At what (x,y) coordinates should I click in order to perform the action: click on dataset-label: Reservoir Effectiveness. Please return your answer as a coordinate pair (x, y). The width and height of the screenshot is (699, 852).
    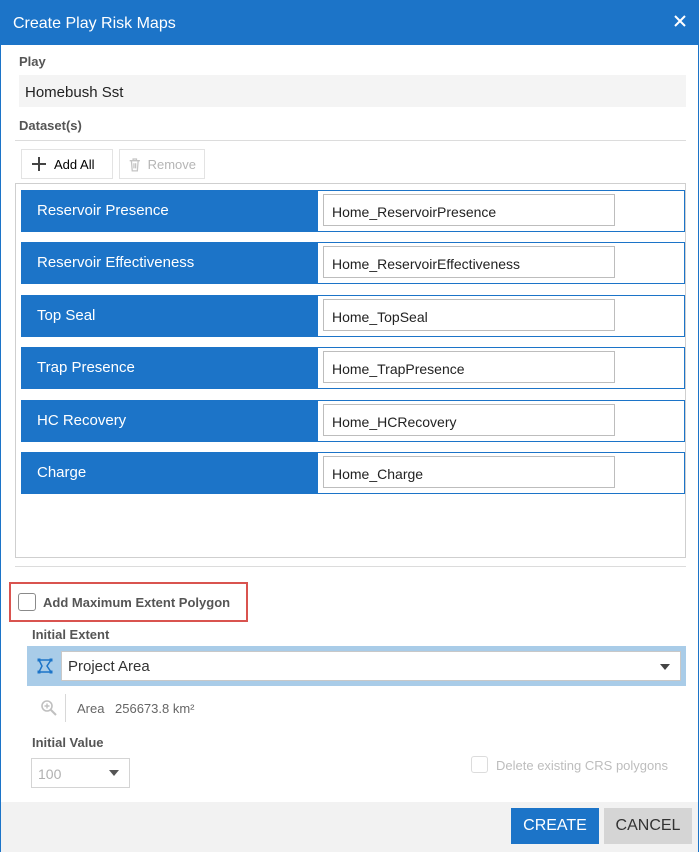
    Looking at the image, I should click on (170, 263).